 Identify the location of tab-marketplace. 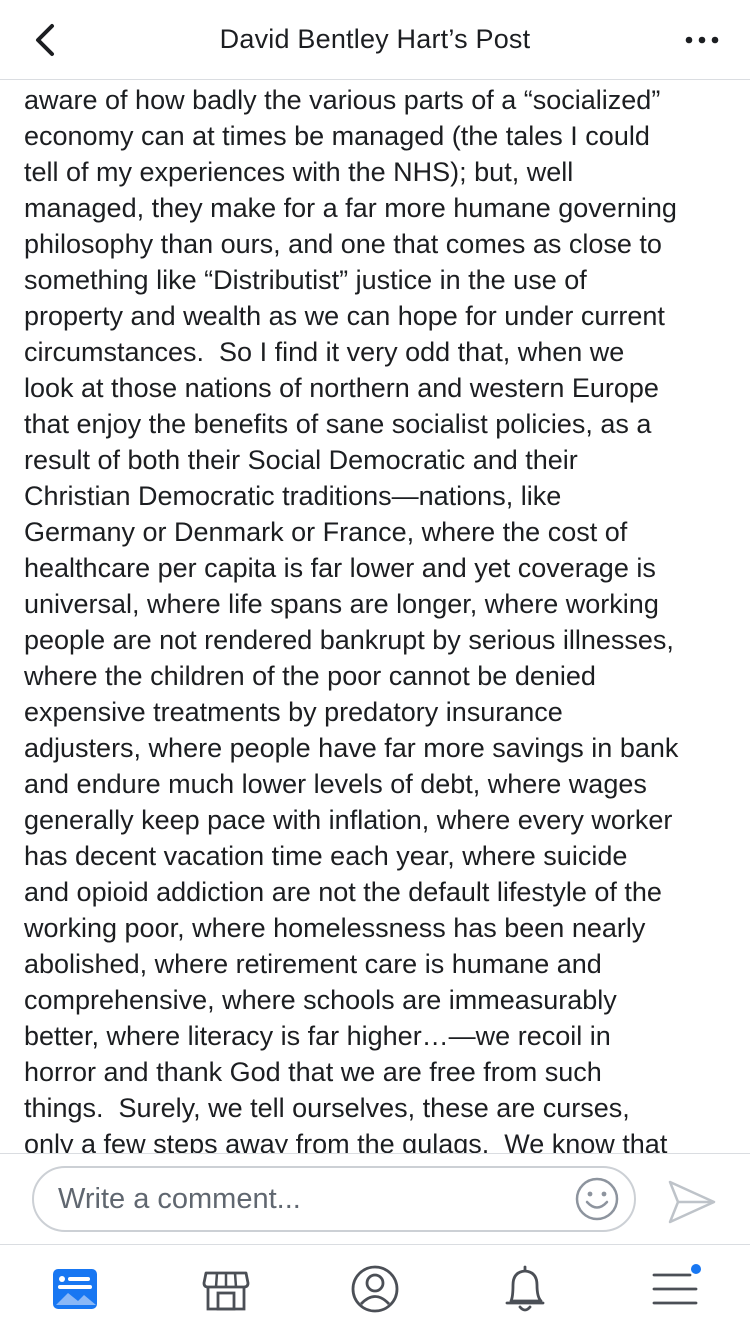
(226, 1289).